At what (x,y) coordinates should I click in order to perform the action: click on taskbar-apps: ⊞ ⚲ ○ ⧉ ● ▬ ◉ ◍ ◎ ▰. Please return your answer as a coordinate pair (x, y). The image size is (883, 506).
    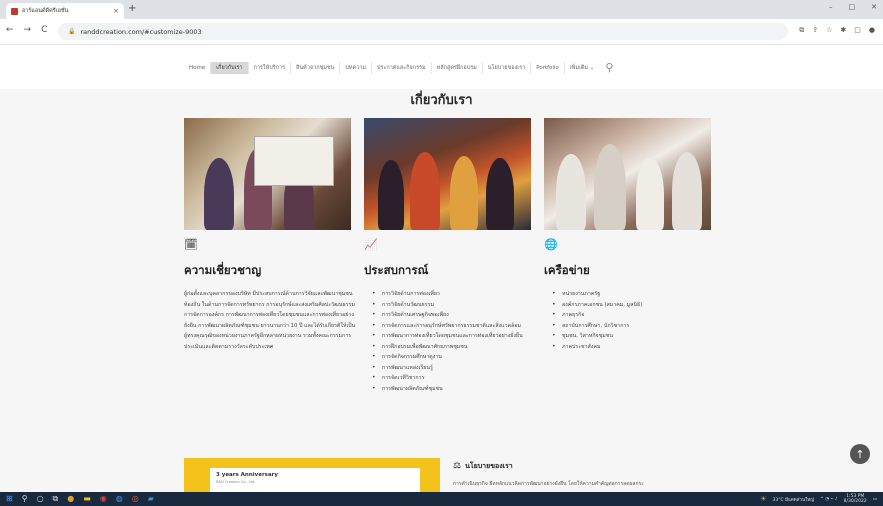
    Looking at the image, I should click on (77, 499).